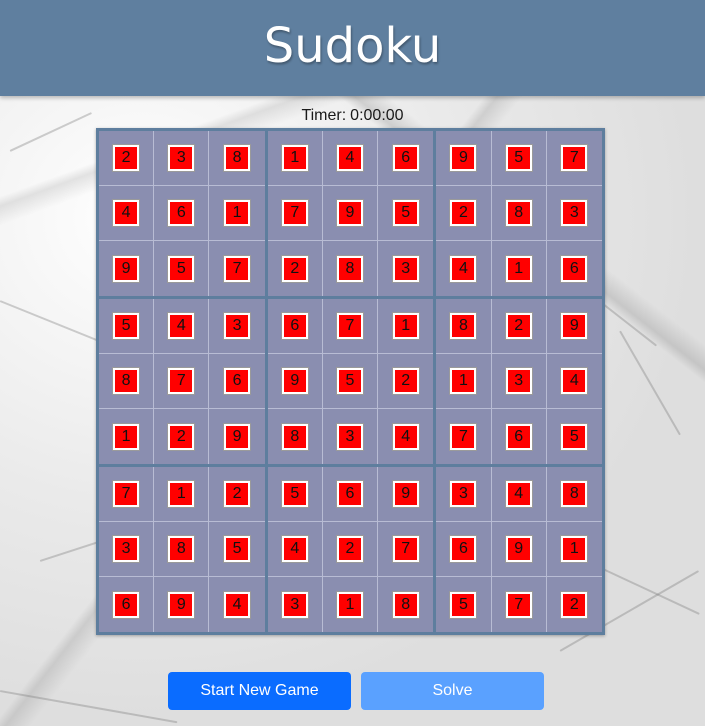 This screenshot has width=705, height=726. Describe the element at coordinates (452, 691) in the screenshot. I see `solve-button: Solve` at that location.